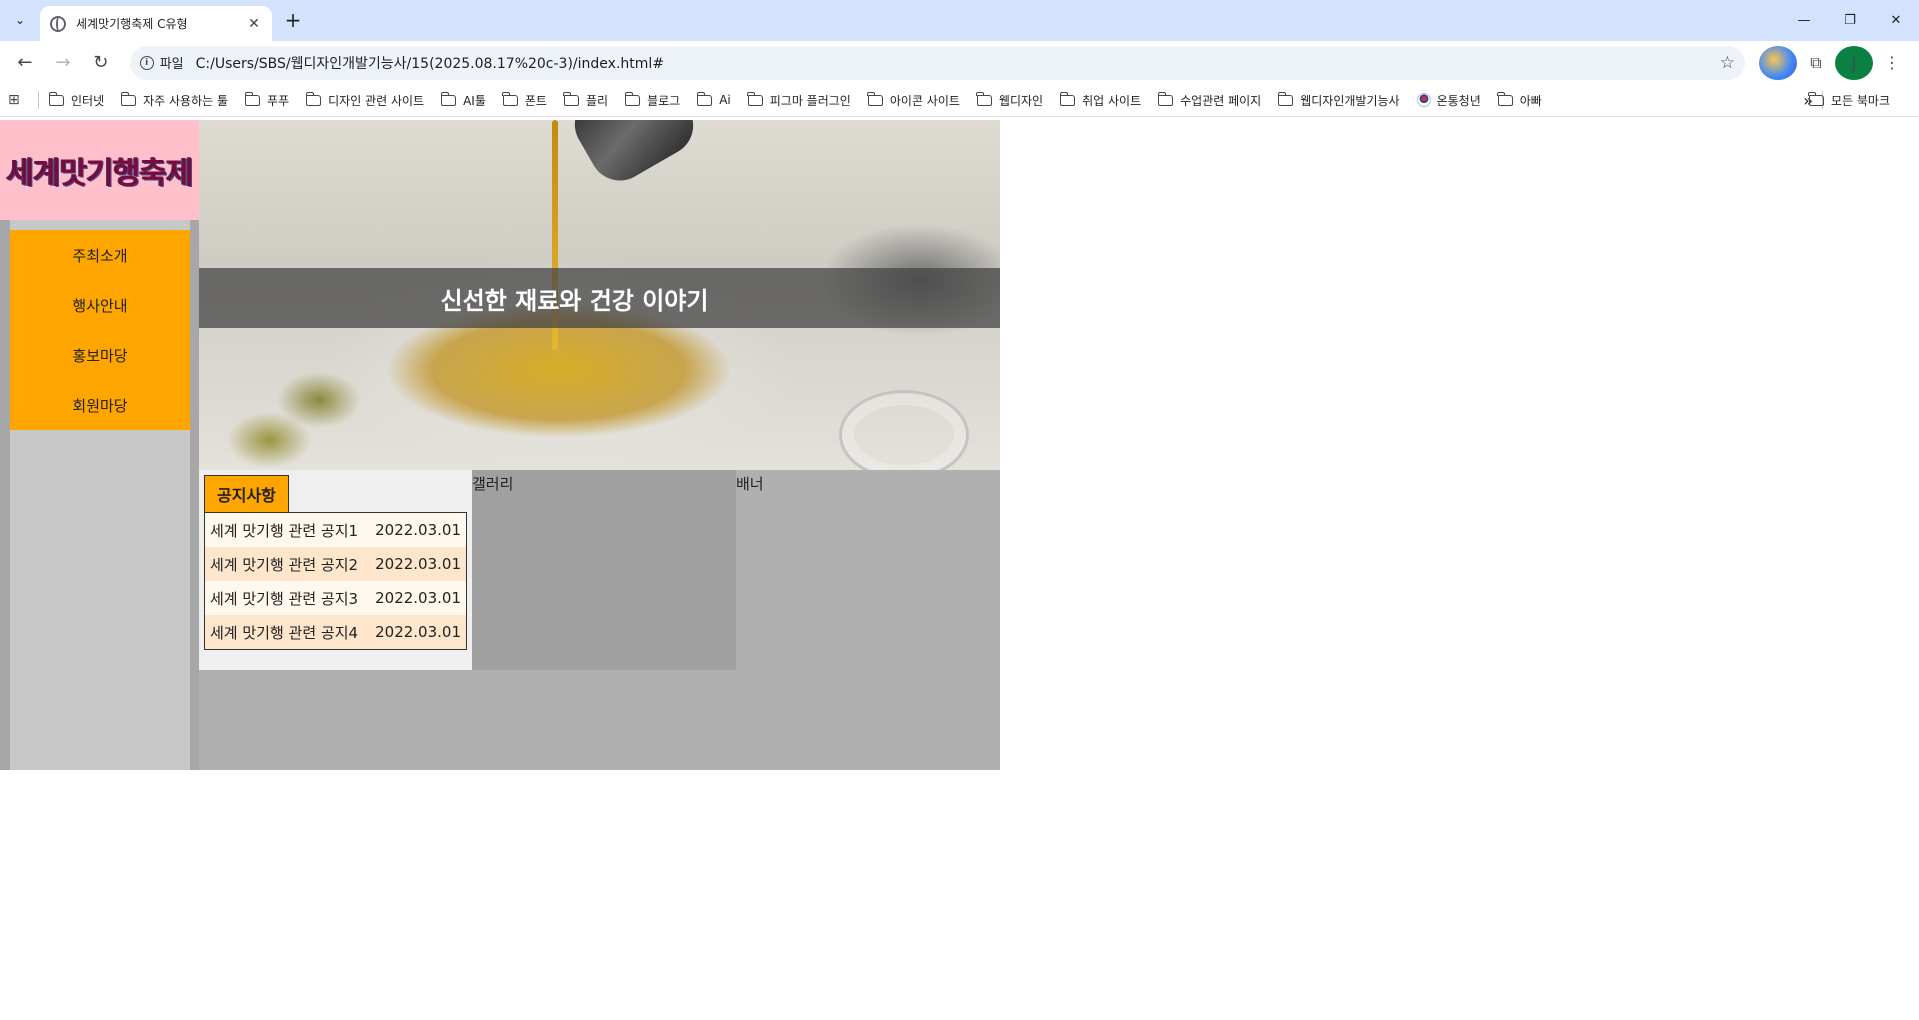 The height and width of the screenshot is (1020, 1919). I want to click on hero-caption-band: 신선한 재료와 건강 이야기, so click(599, 298).